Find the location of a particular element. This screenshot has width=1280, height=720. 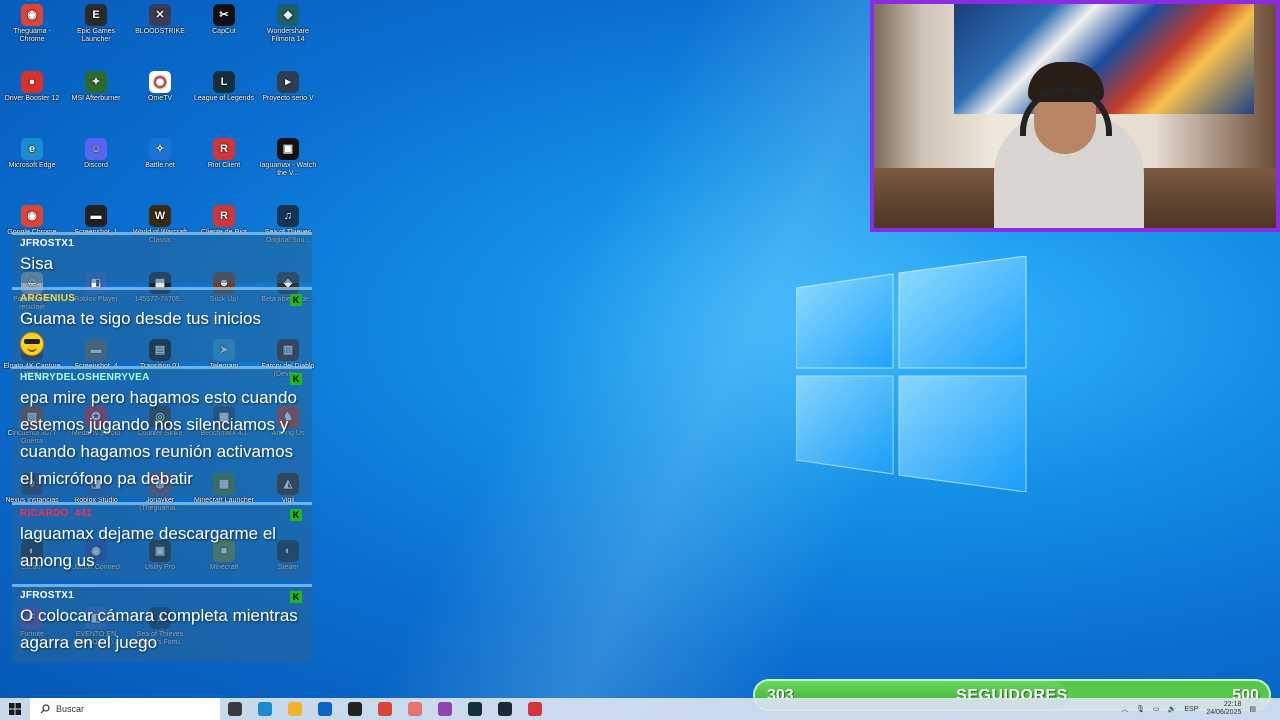

desktop-icon-label: MSI Afterburner is located at coordinates (96, 98).